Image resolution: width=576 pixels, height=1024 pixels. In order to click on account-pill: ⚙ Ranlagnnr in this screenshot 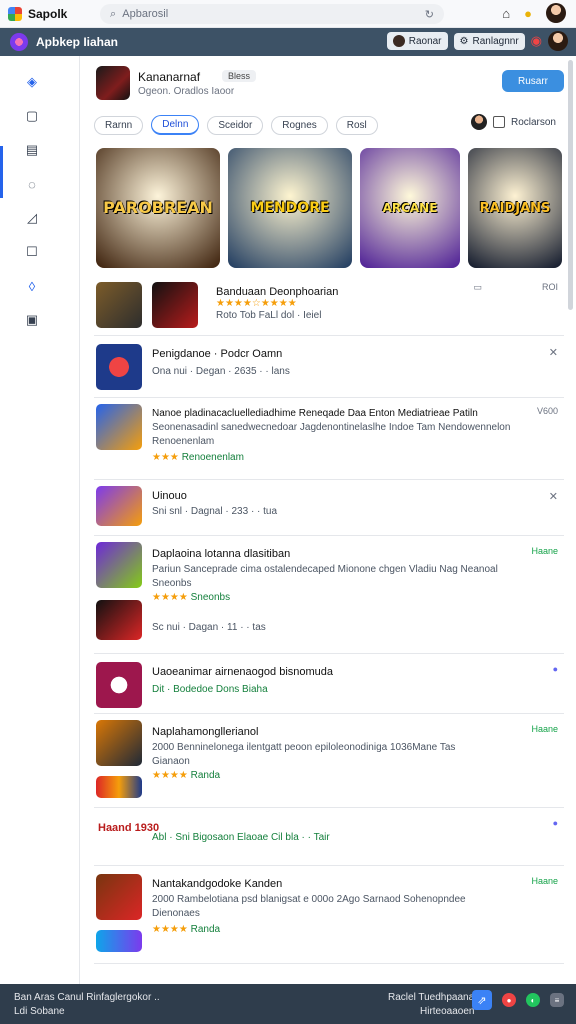, I will do `click(489, 41)`.